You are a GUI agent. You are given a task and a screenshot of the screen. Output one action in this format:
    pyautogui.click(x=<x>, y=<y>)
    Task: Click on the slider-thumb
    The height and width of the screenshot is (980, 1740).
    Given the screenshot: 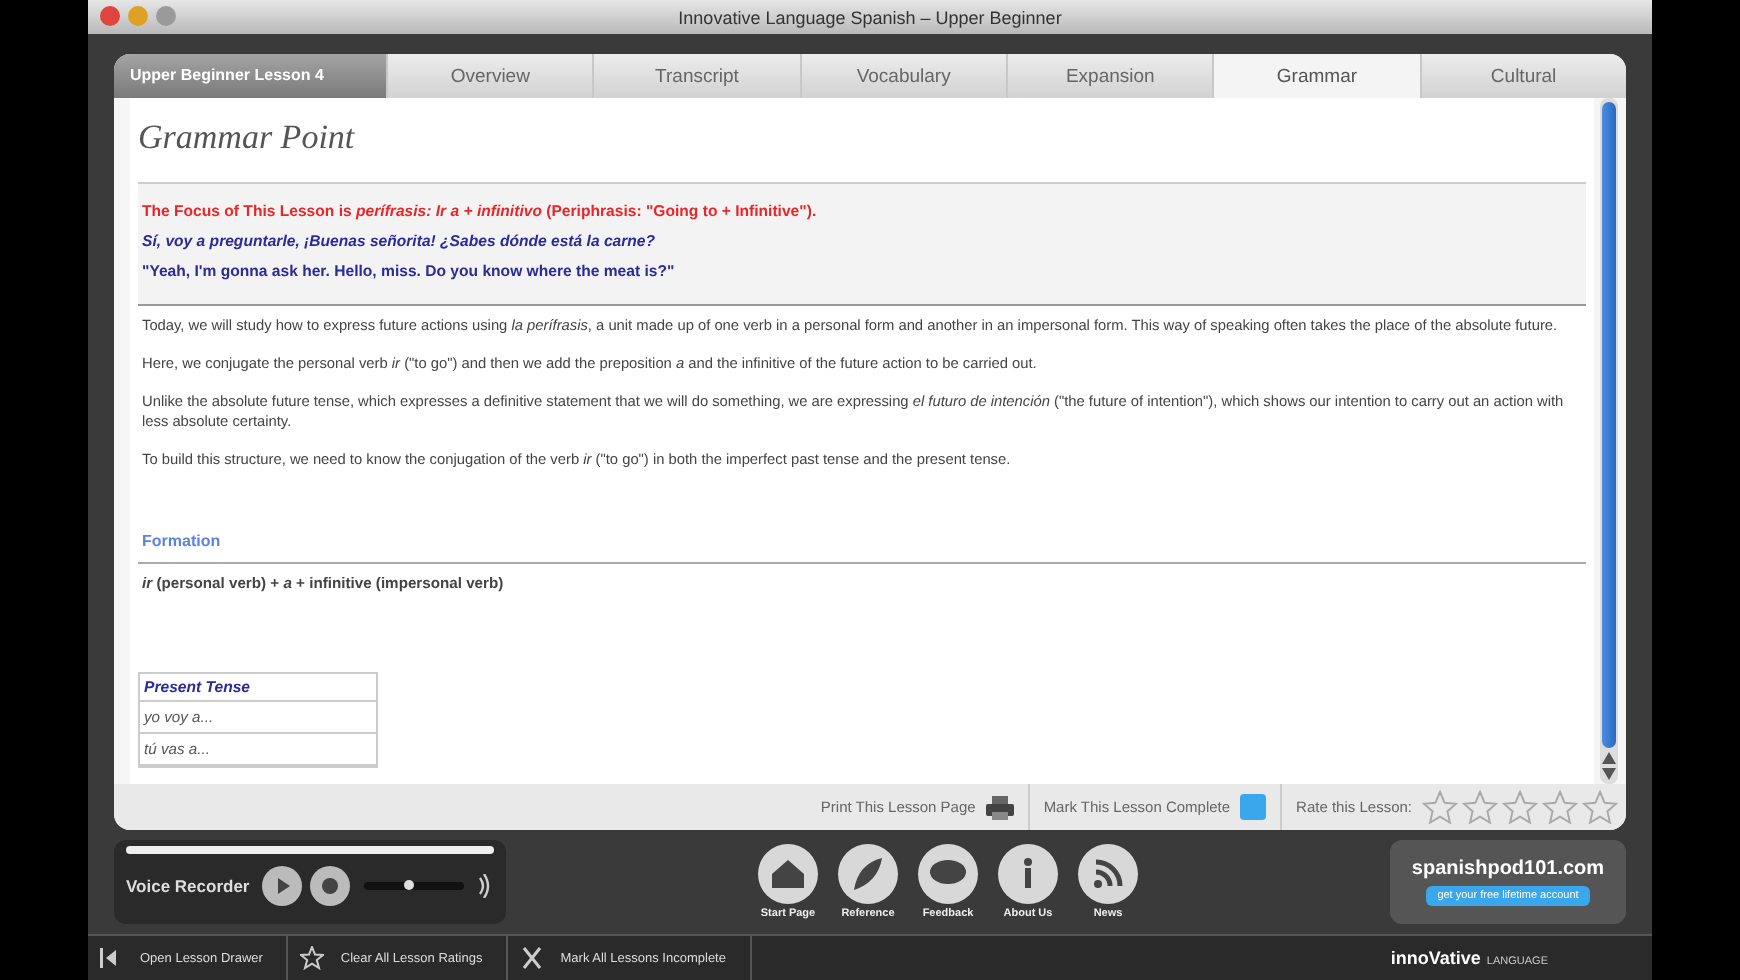 What is the action you would take?
    pyautogui.click(x=409, y=885)
    